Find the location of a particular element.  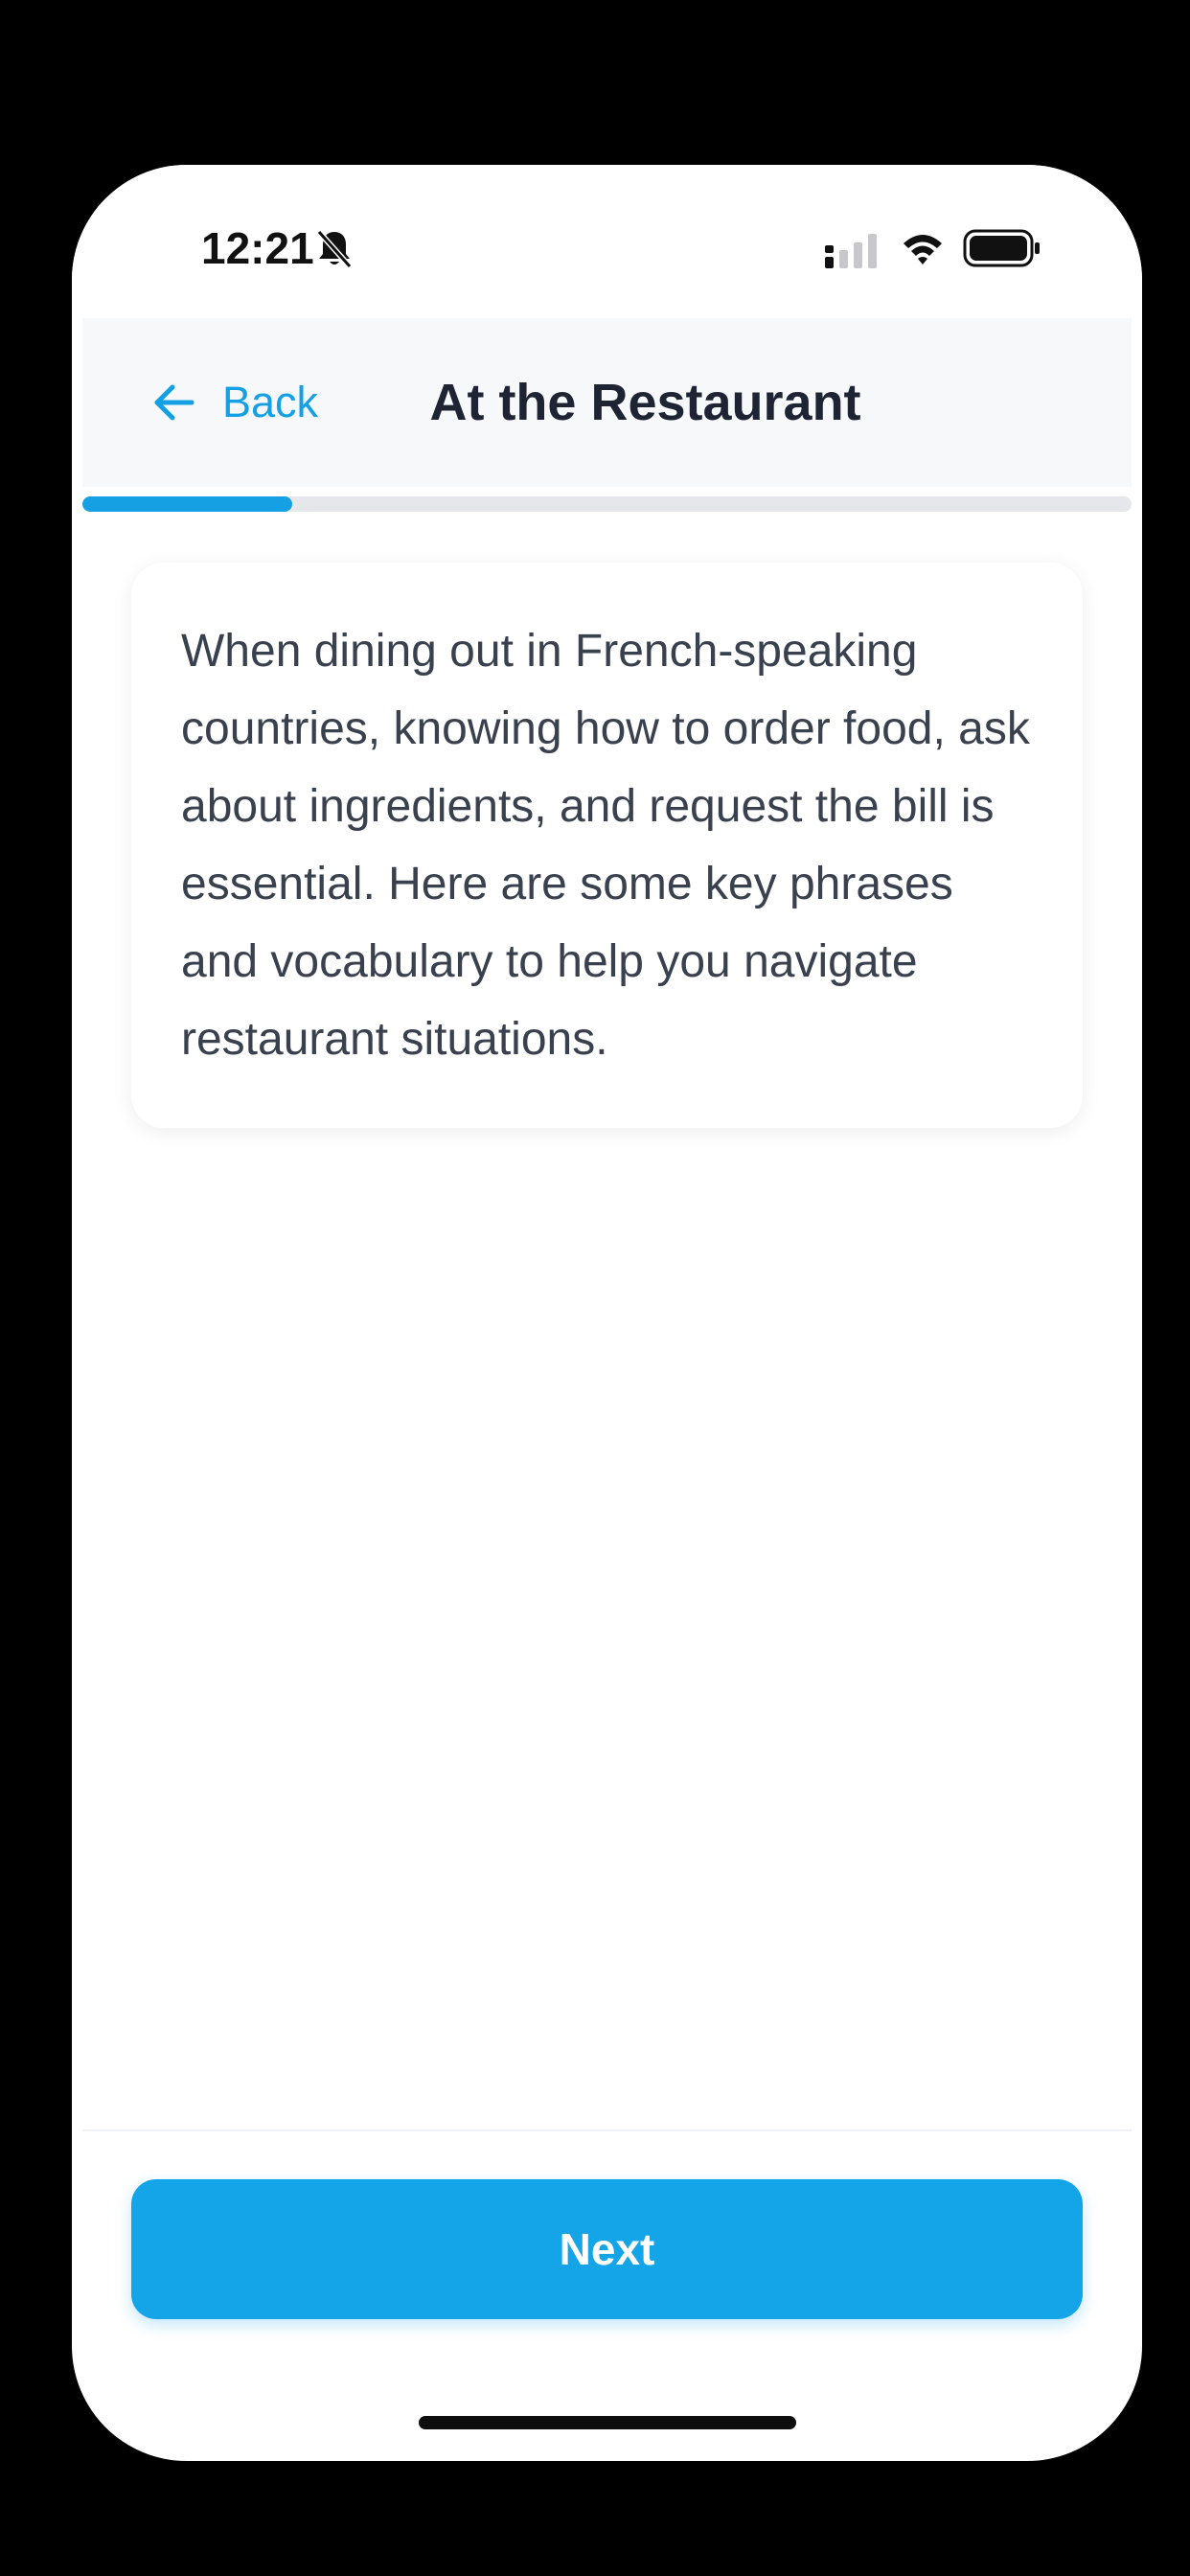

status-time: 12:21 is located at coordinates (257, 248).